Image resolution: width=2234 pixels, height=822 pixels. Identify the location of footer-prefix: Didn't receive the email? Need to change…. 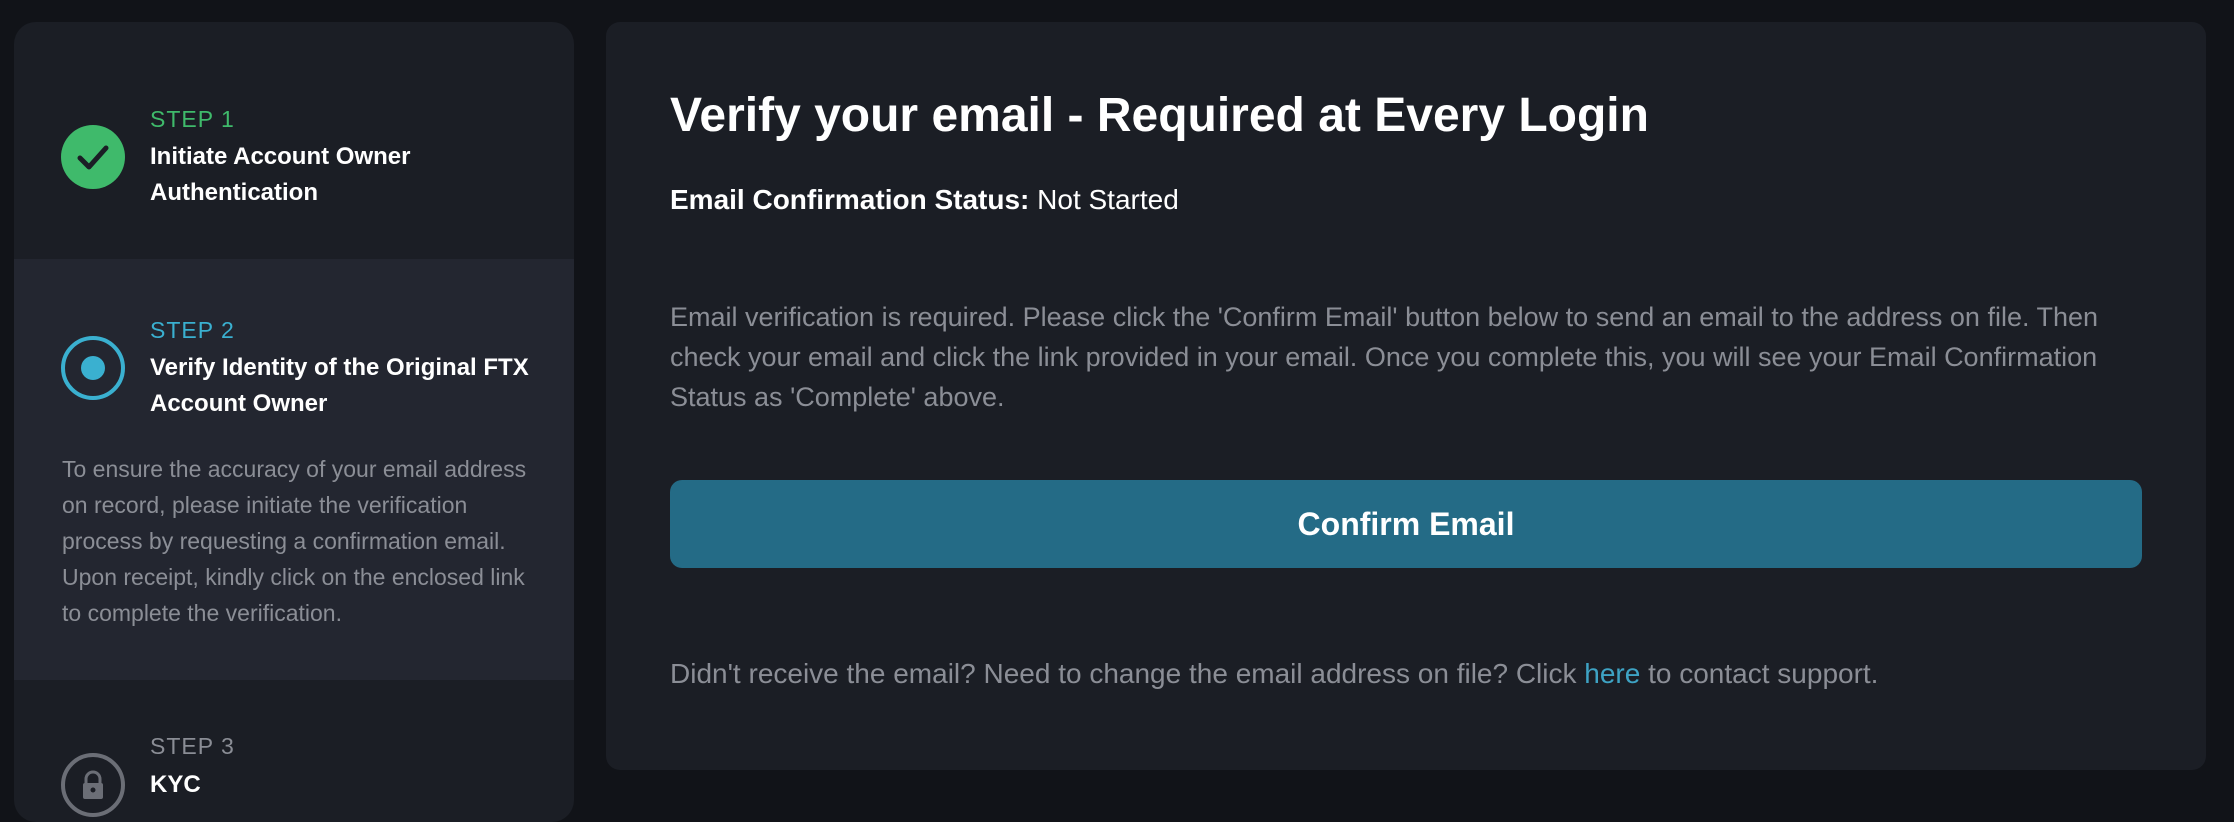
(1127, 673).